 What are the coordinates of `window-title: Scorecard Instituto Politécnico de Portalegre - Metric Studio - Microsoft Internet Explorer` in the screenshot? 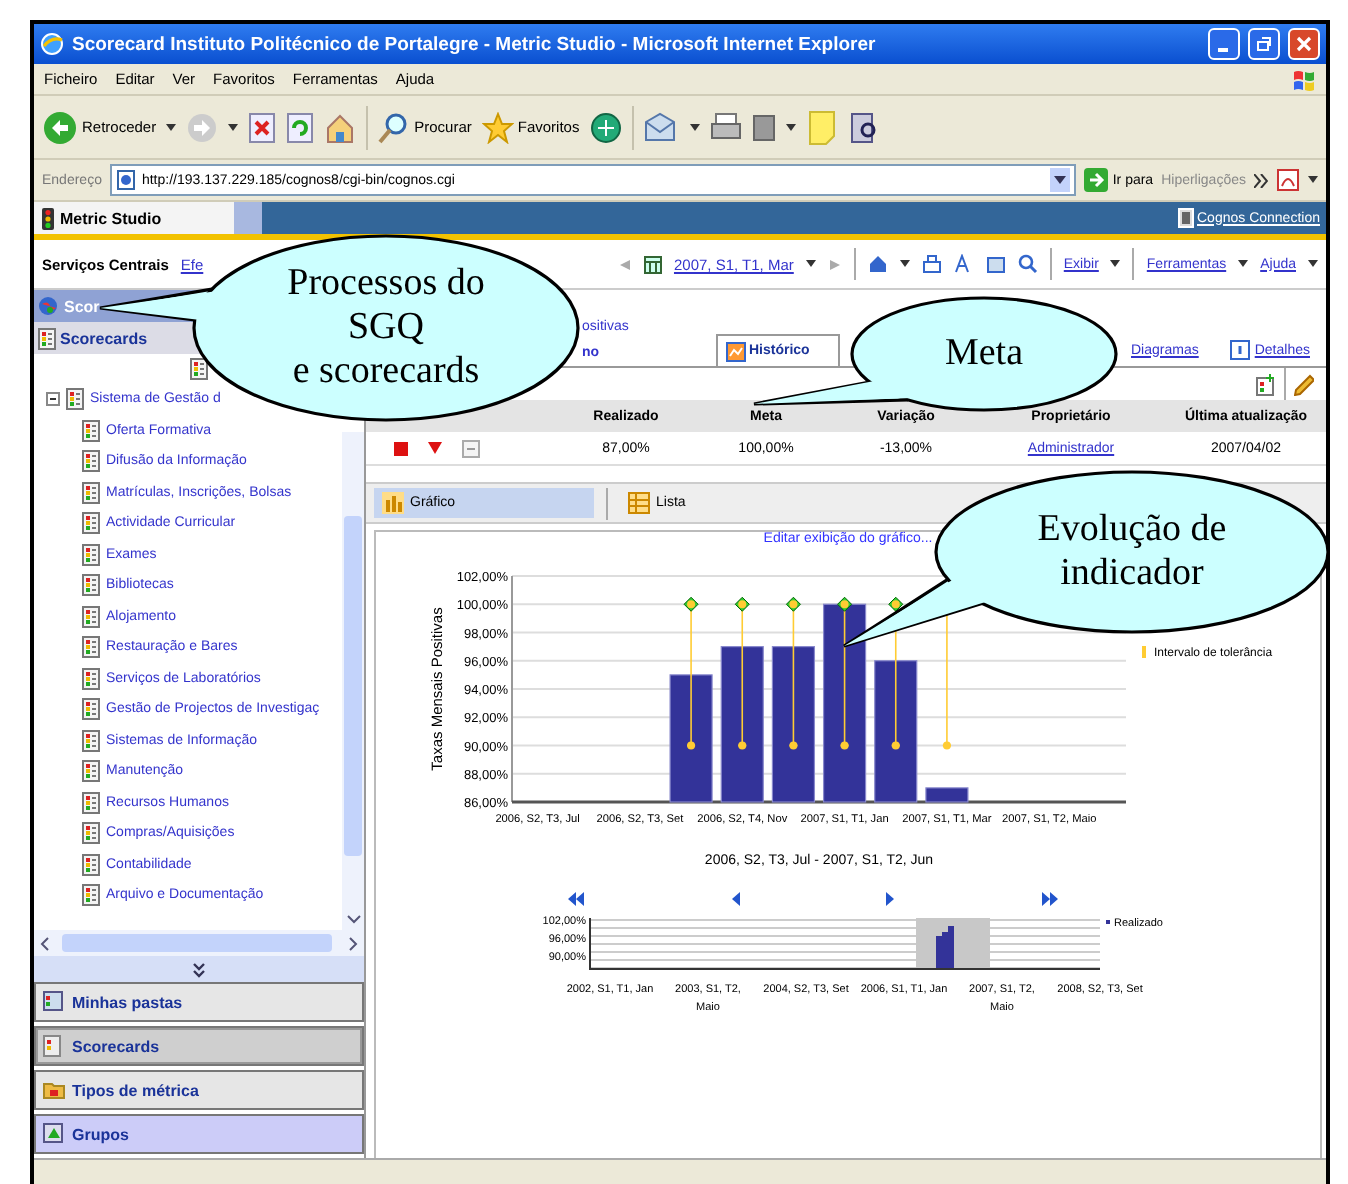 It's located at (475, 44).